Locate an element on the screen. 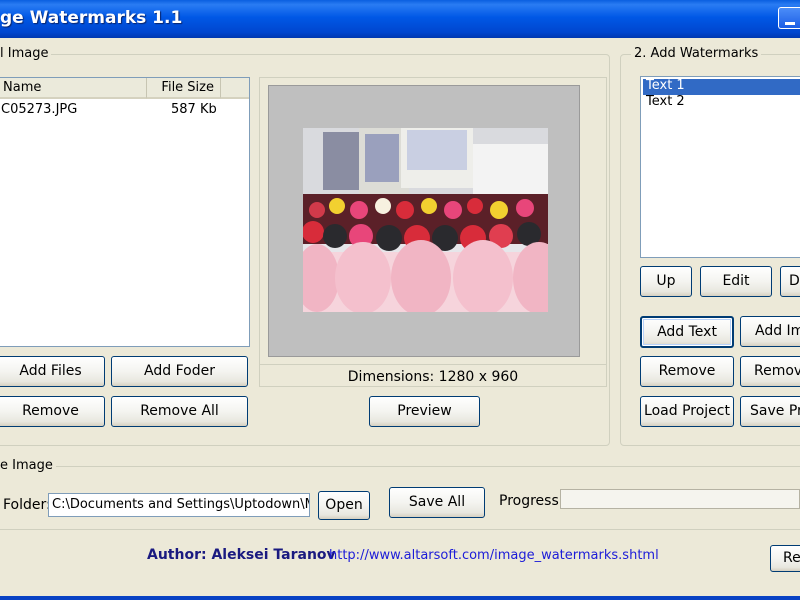 Image resolution: width=800 pixels, height=600 pixels. file-size-cell: 587 Kb is located at coordinates (194, 109).